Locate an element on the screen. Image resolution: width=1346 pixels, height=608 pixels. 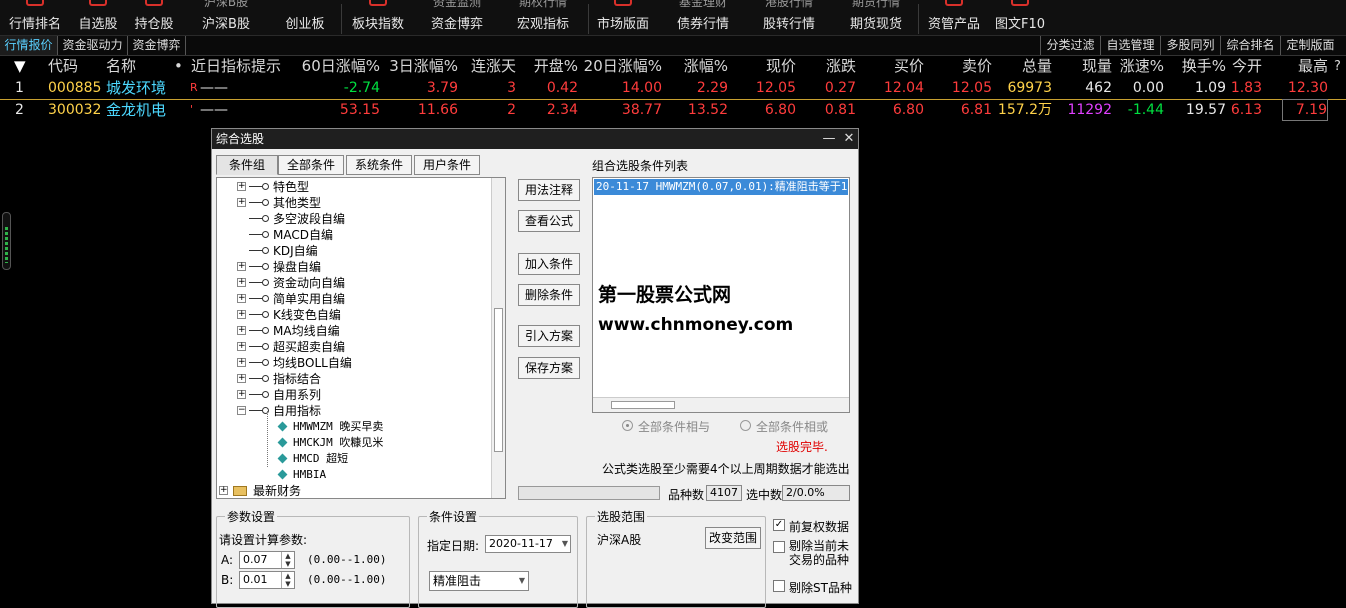
tree-item: 多空波段自编 is located at coordinates (353, 219).